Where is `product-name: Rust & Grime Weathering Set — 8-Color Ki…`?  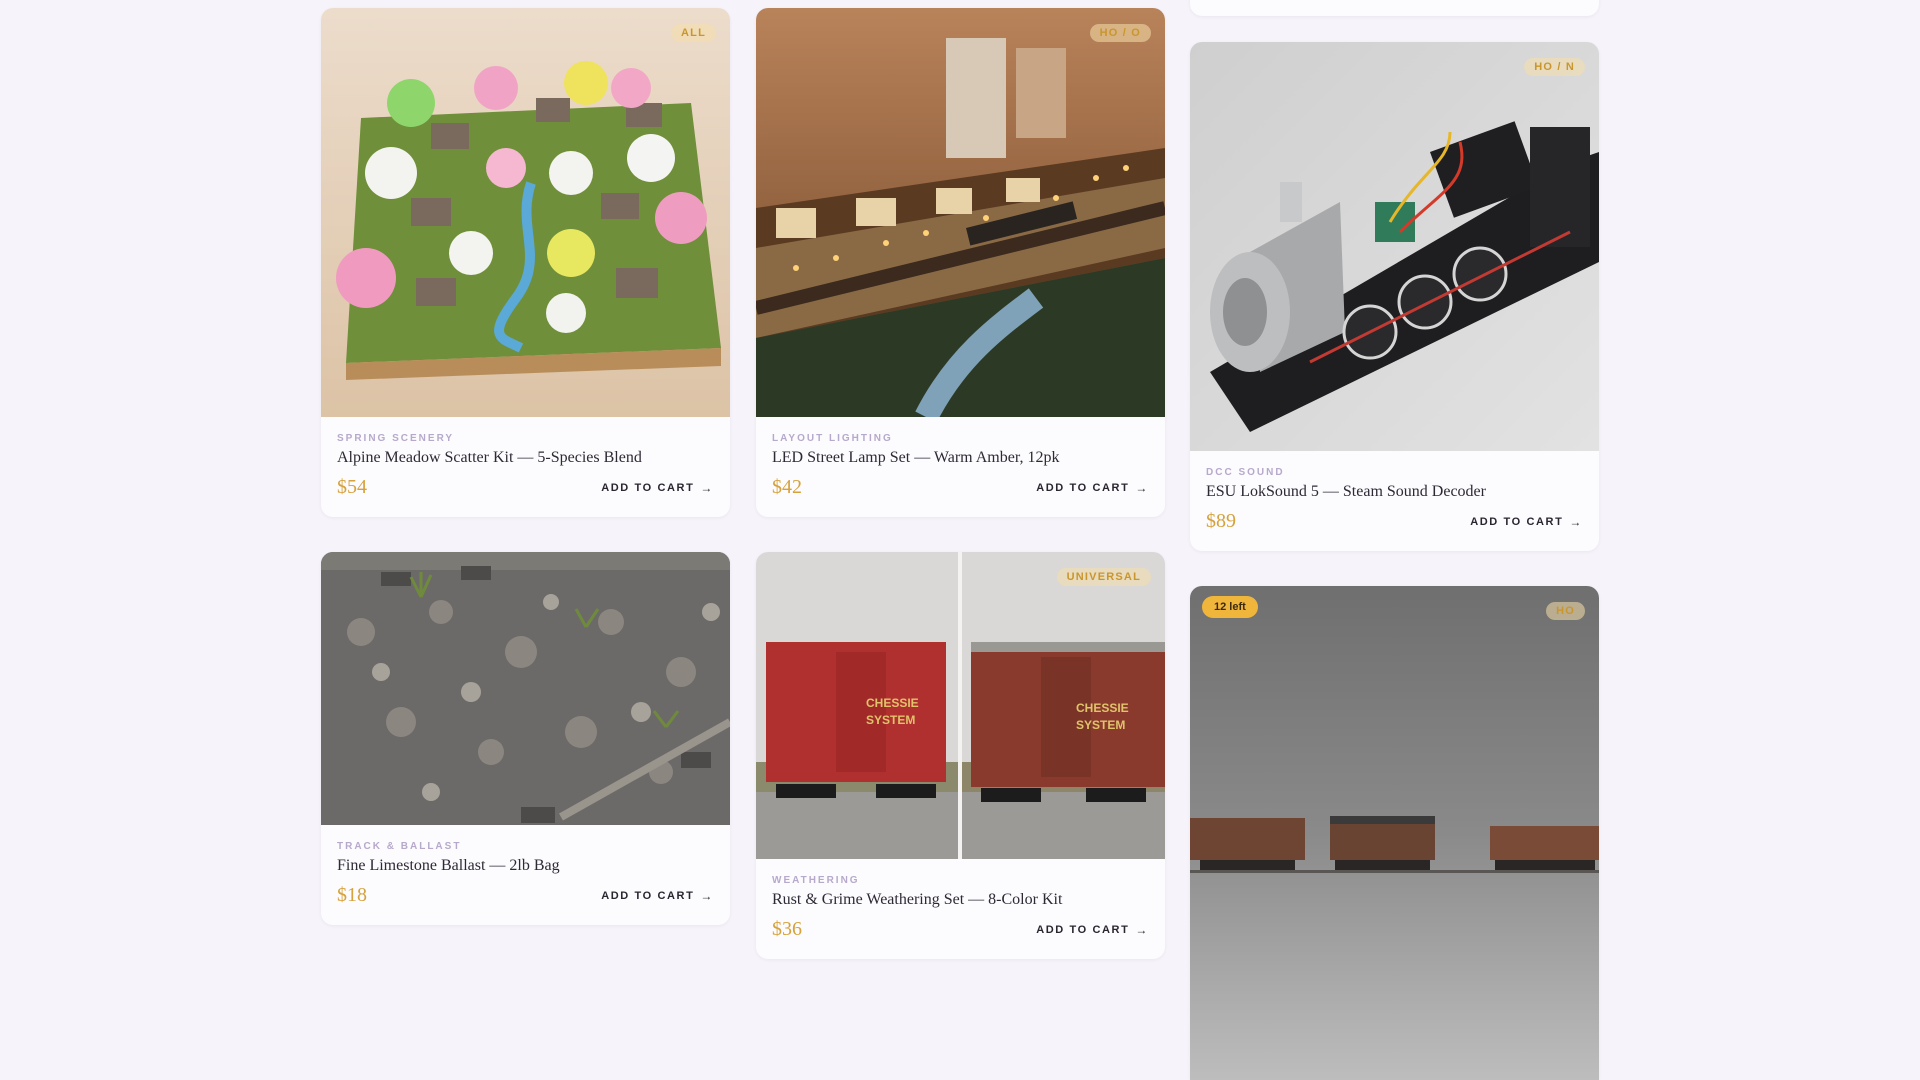
product-name: Rust & Grime Weathering Set — 8-Color Ki… is located at coordinates (960, 900).